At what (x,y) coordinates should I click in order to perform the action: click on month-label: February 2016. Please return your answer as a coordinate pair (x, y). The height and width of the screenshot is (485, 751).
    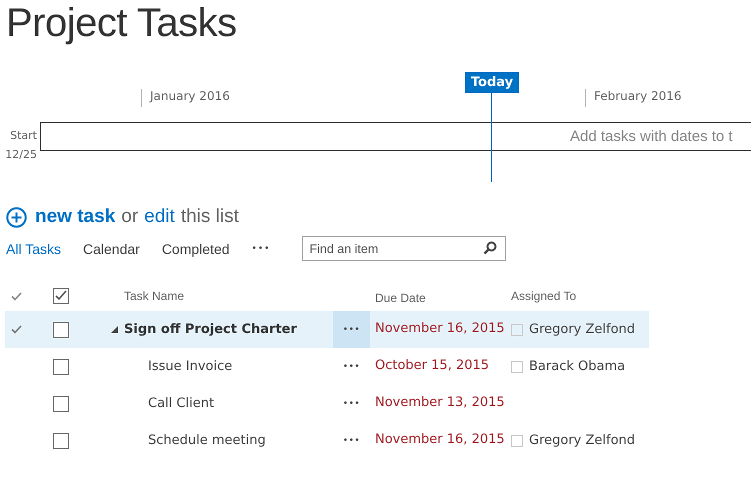
    Looking at the image, I should click on (633, 98).